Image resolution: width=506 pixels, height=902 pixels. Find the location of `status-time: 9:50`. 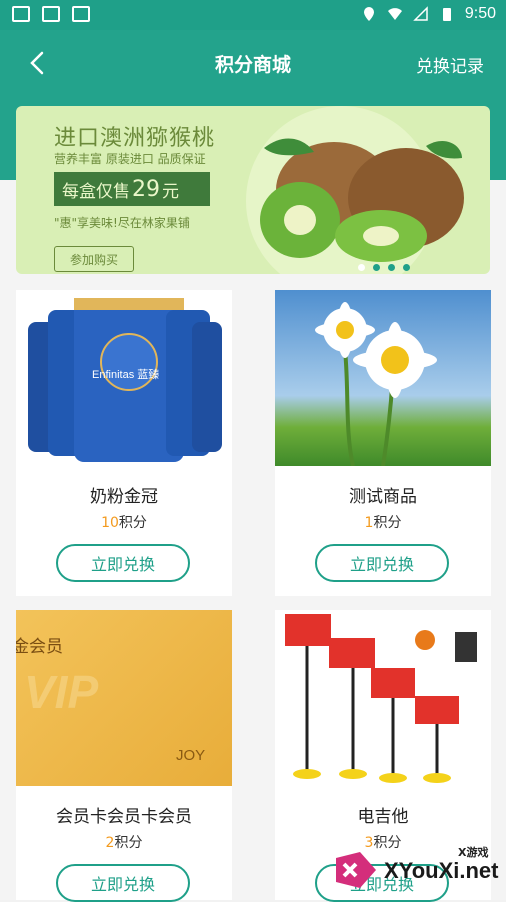

status-time: 9:50 is located at coordinates (480, 13).